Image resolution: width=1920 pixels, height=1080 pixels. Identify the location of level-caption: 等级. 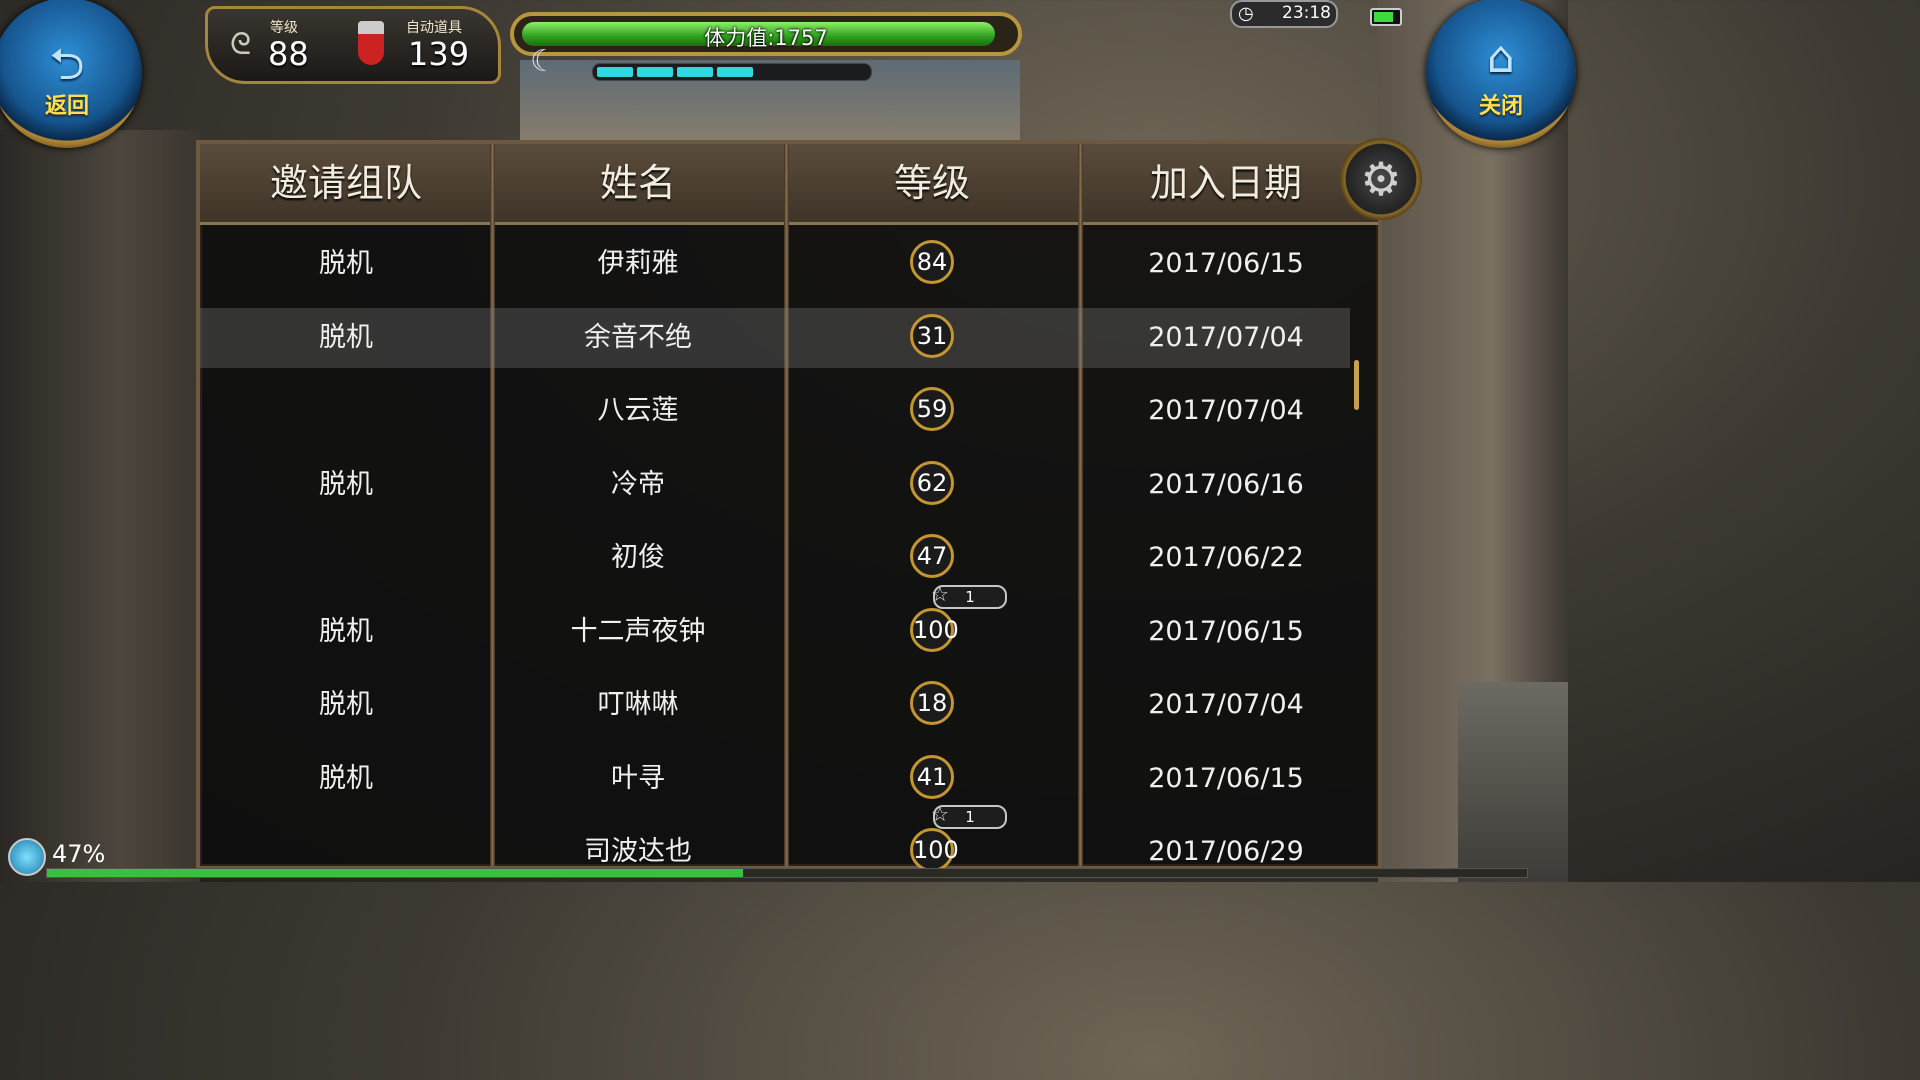
(284, 28).